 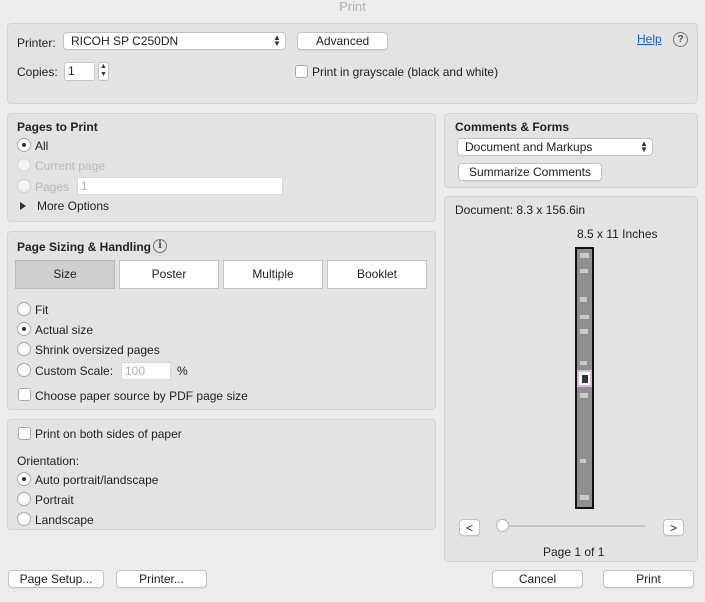 What do you see at coordinates (24, 479) in the screenshot?
I see `auto-orientation-radio` at bounding box center [24, 479].